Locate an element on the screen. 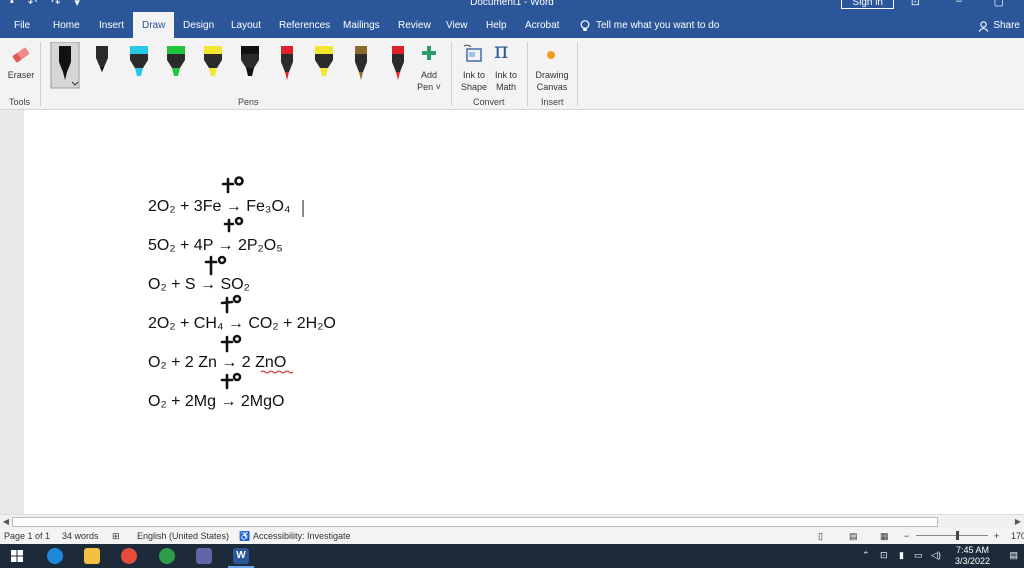  restore-icon: ▢ is located at coordinates (999, 4).